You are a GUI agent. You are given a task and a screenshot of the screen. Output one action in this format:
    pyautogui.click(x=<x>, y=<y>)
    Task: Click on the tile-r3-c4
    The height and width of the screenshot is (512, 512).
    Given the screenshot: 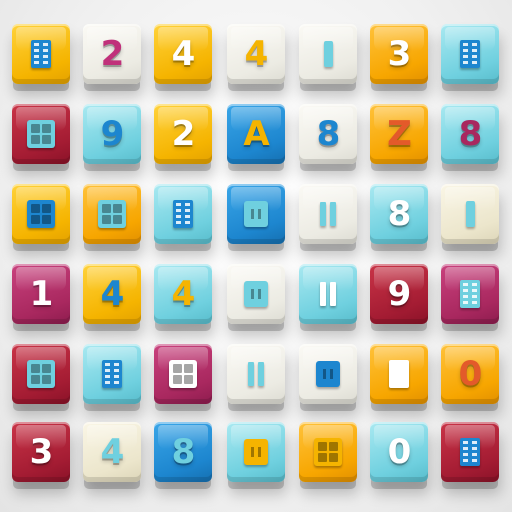 What is the action you would take?
    pyautogui.click(x=256, y=214)
    